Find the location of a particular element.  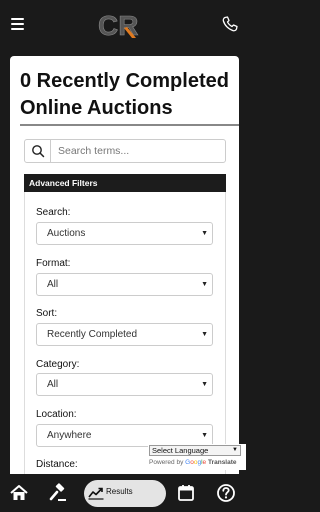

results-chart-icon is located at coordinates (96, 493).